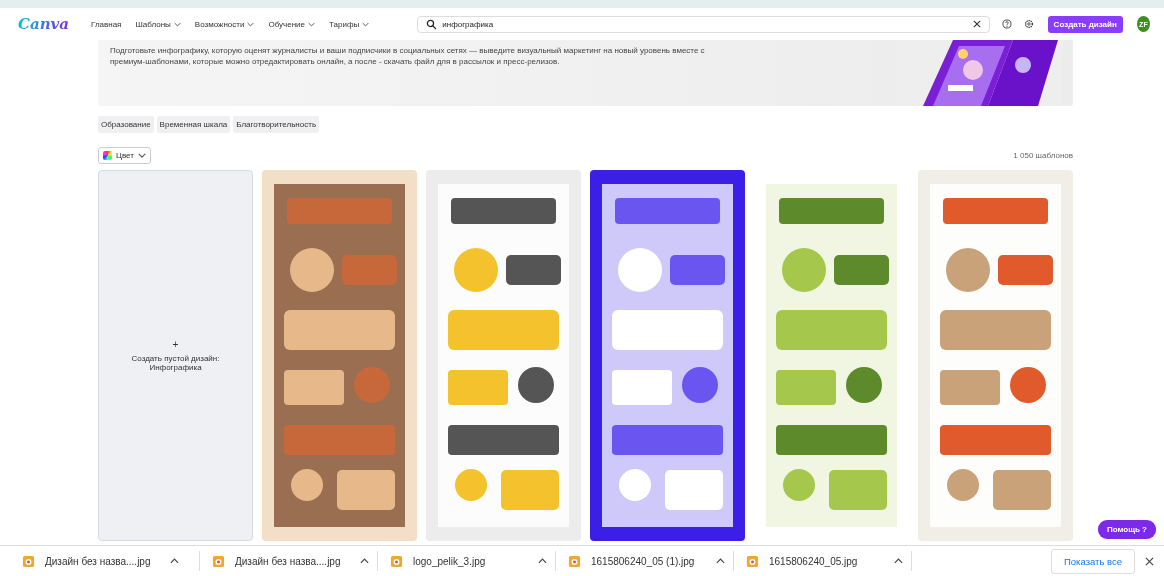  Describe the element at coordinates (432, 24) in the screenshot. I see `search-icon` at that location.